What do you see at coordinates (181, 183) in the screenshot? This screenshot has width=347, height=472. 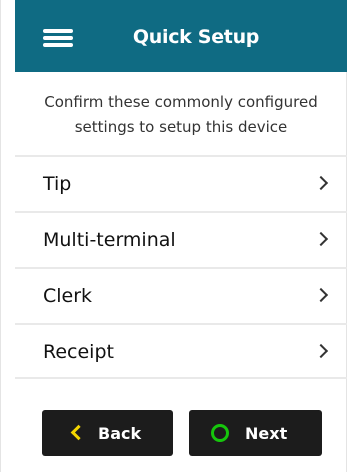 I see `list-item-tip: Tip` at bounding box center [181, 183].